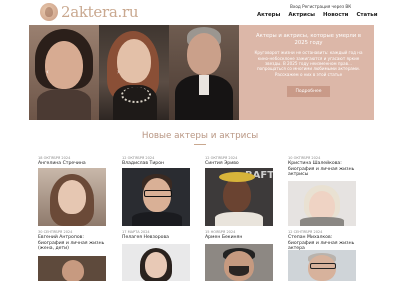  I want to click on logo-text: 2aktera.ru, so click(100, 12).